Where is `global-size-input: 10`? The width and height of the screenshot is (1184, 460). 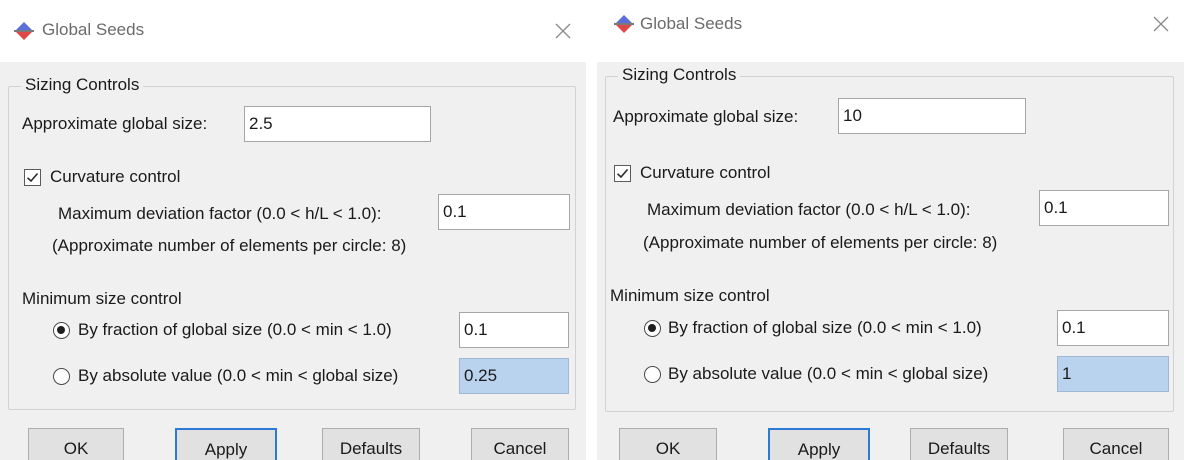 global-size-input: 10 is located at coordinates (932, 116).